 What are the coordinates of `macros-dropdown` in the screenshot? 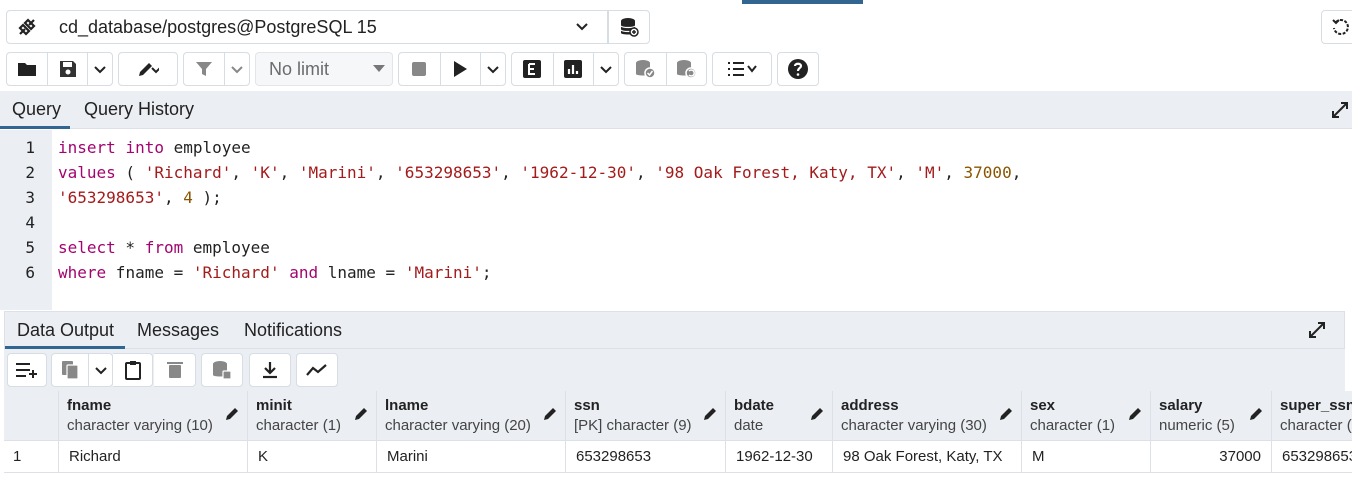 It's located at (742, 69).